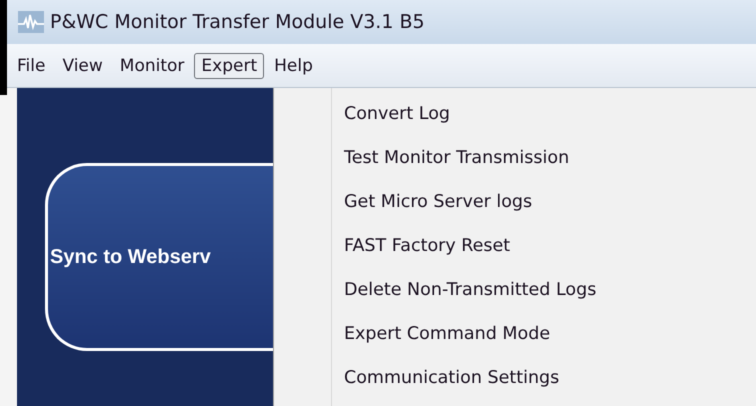 Image resolution: width=756 pixels, height=406 pixels. What do you see at coordinates (544, 158) in the screenshot?
I see `menu-item: Test Monitor Transmission` at bounding box center [544, 158].